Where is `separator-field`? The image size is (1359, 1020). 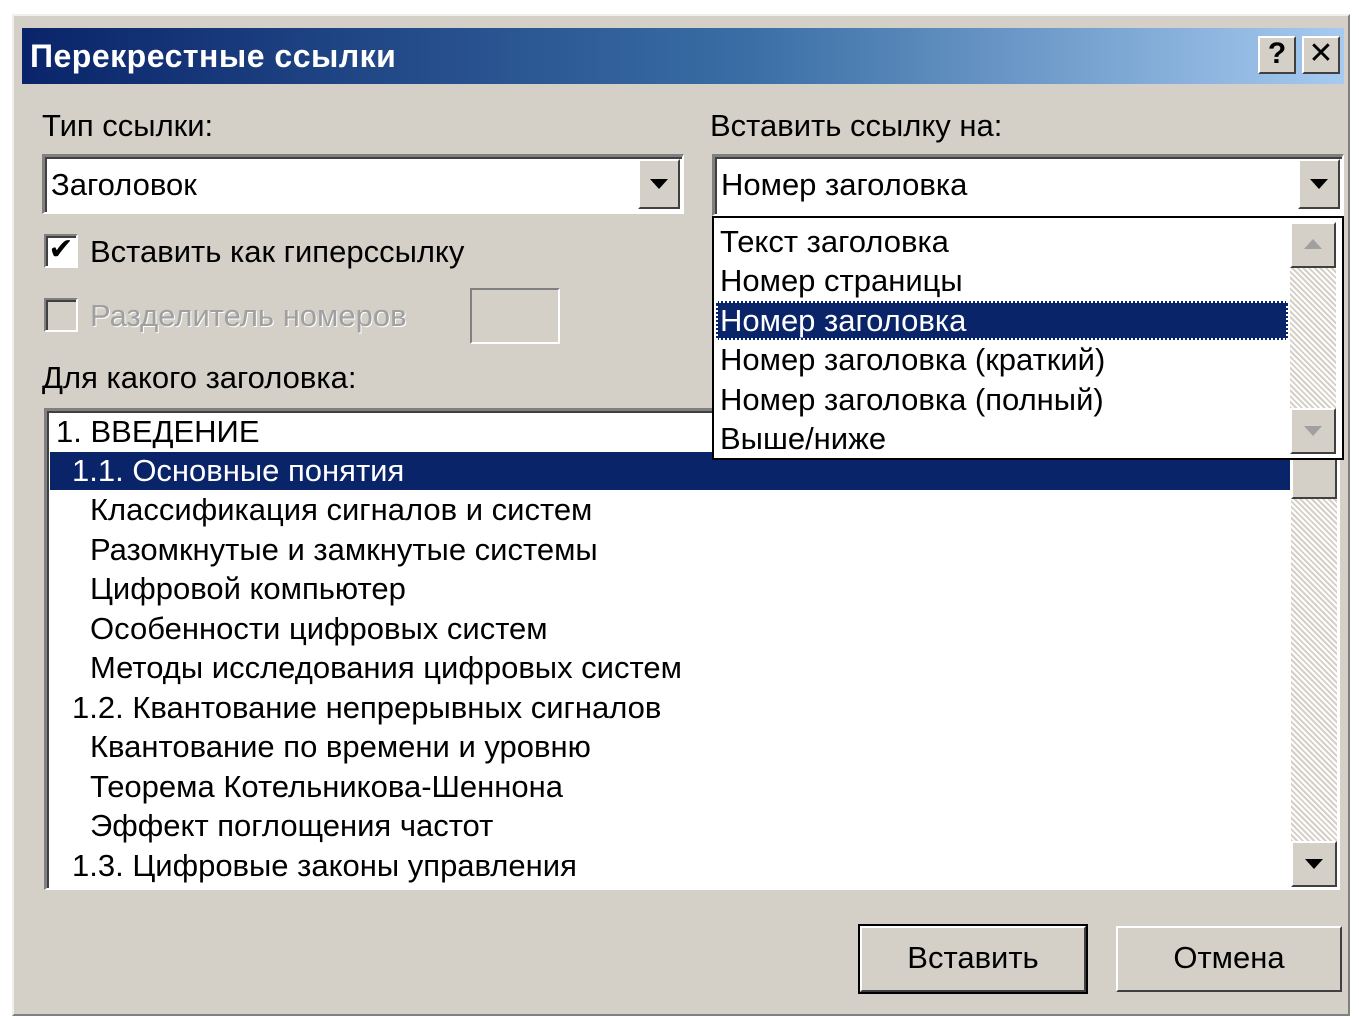
separator-field is located at coordinates (515, 316).